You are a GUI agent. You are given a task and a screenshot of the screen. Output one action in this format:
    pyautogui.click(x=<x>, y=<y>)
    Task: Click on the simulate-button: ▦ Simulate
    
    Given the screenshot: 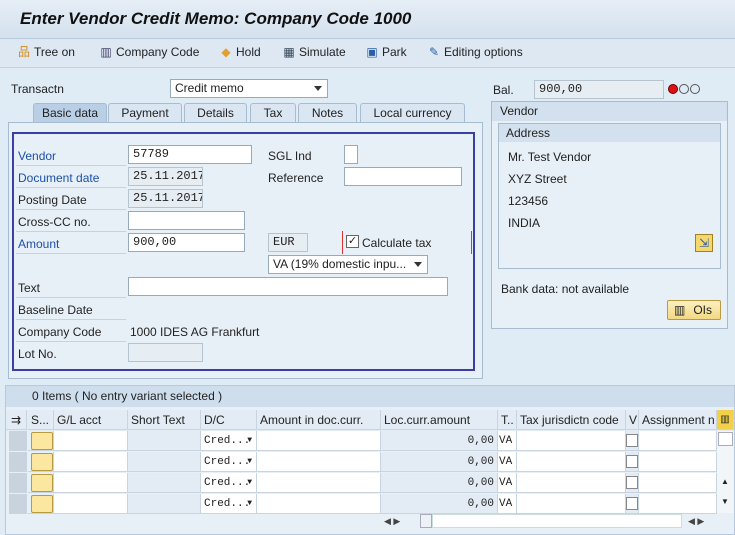 What is the action you would take?
    pyautogui.click(x=313, y=52)
    